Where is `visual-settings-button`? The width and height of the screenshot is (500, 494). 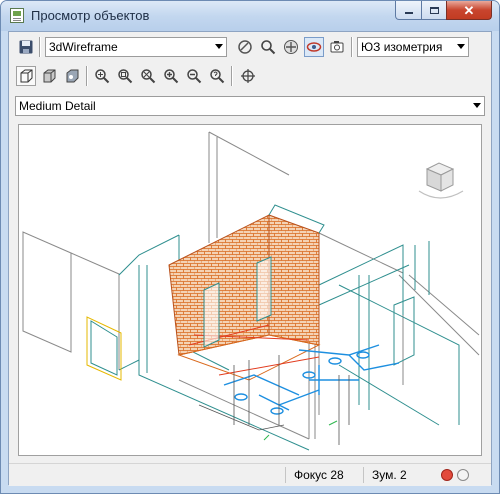 visual-settings-button is located at coordinates (245, 47).